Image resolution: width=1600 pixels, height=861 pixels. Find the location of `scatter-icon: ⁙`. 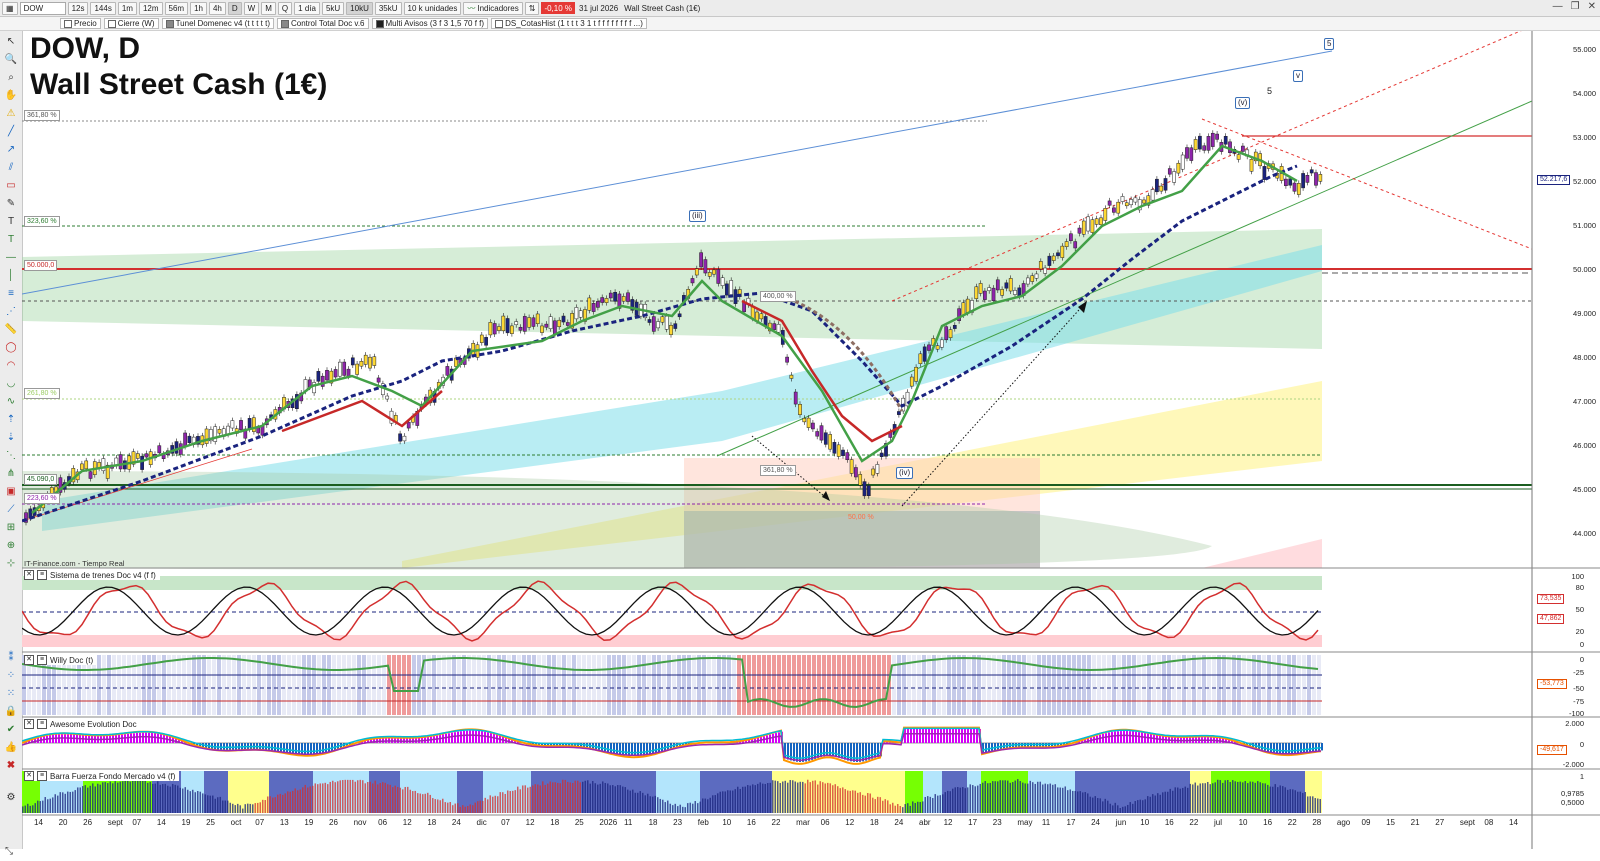

scatter-icon: ⁙ is located at coordinates (11, 693).